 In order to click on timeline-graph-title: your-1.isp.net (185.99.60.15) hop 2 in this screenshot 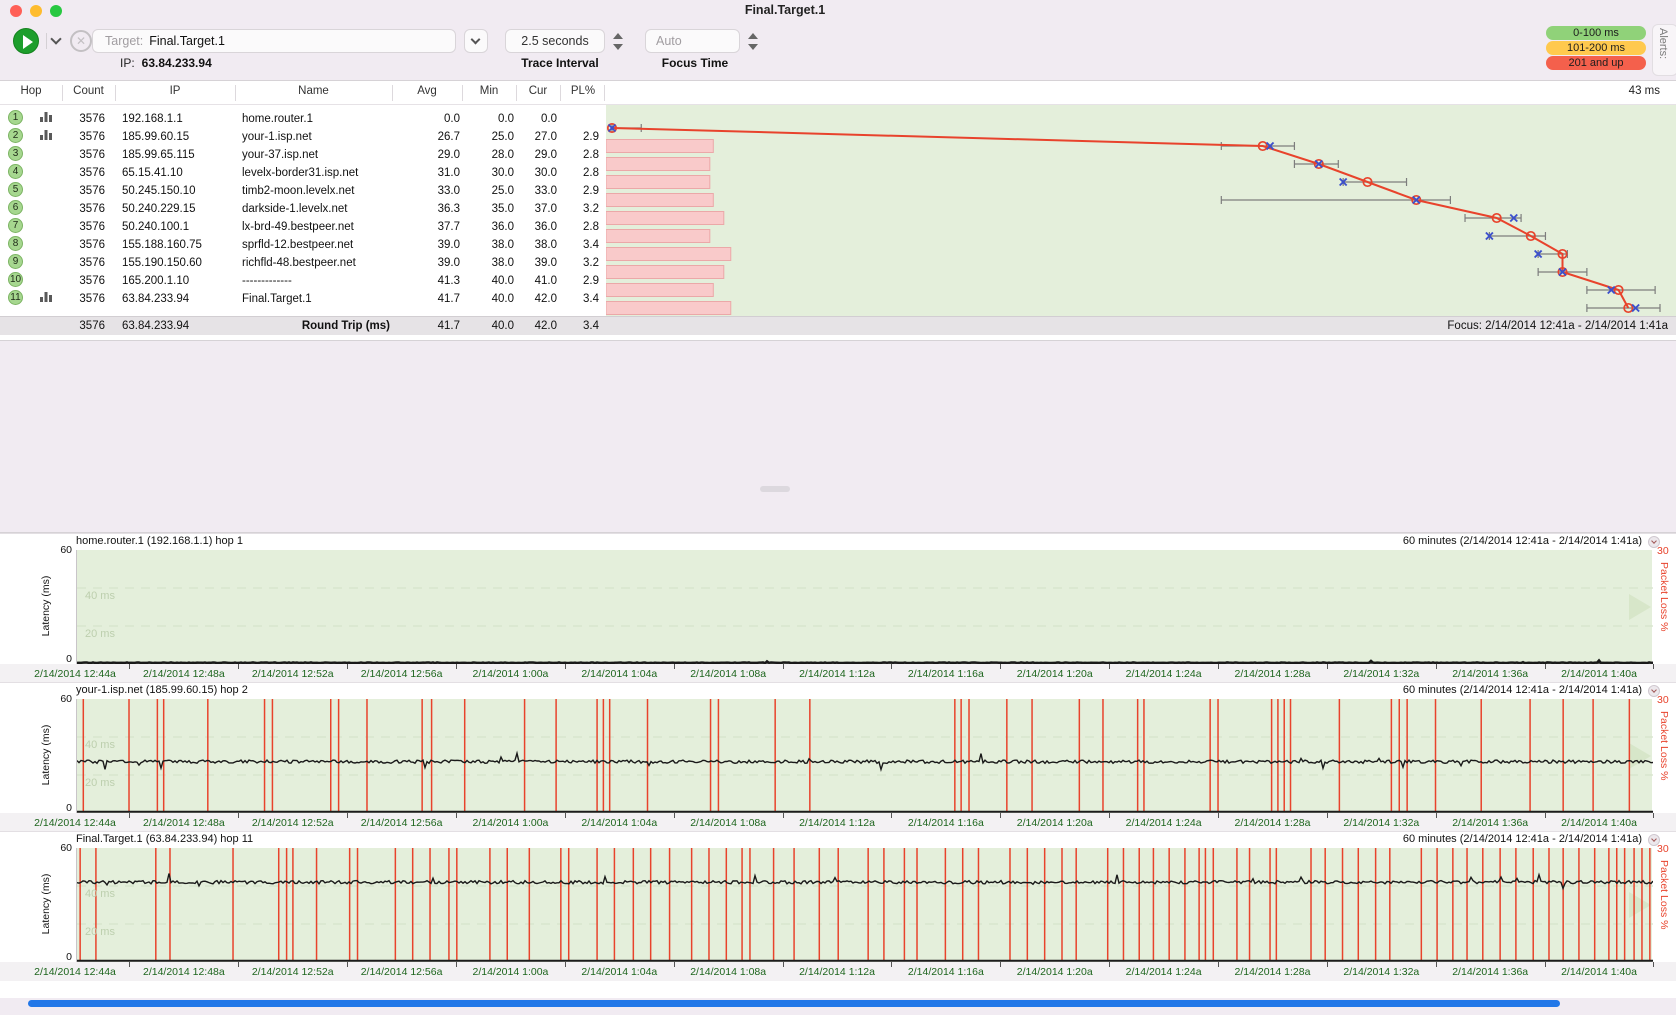, I will do `click(162, 690)`.